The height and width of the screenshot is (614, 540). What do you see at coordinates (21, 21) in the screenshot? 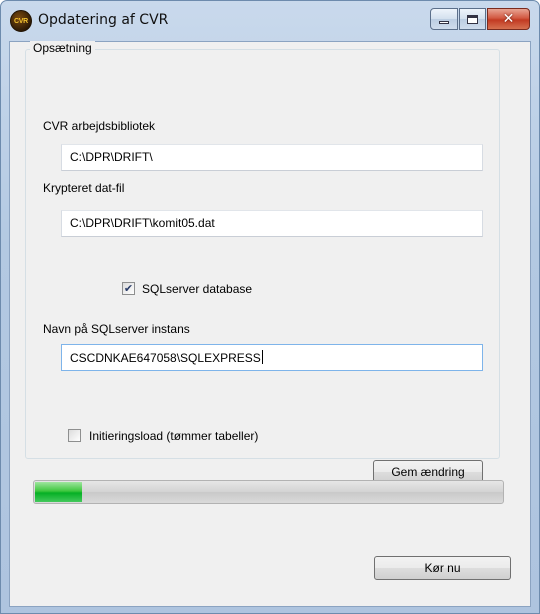
I see `cvr-app-icon: CVR` at bounding box center [21, 21].